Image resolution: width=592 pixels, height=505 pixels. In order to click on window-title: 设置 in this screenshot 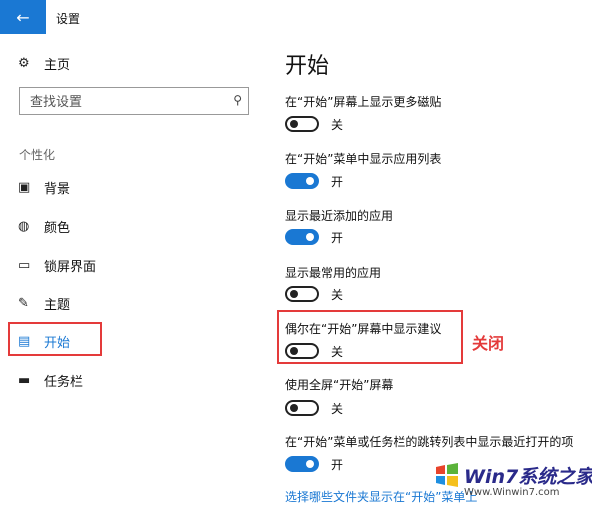, I will do `click(68, 19)`.